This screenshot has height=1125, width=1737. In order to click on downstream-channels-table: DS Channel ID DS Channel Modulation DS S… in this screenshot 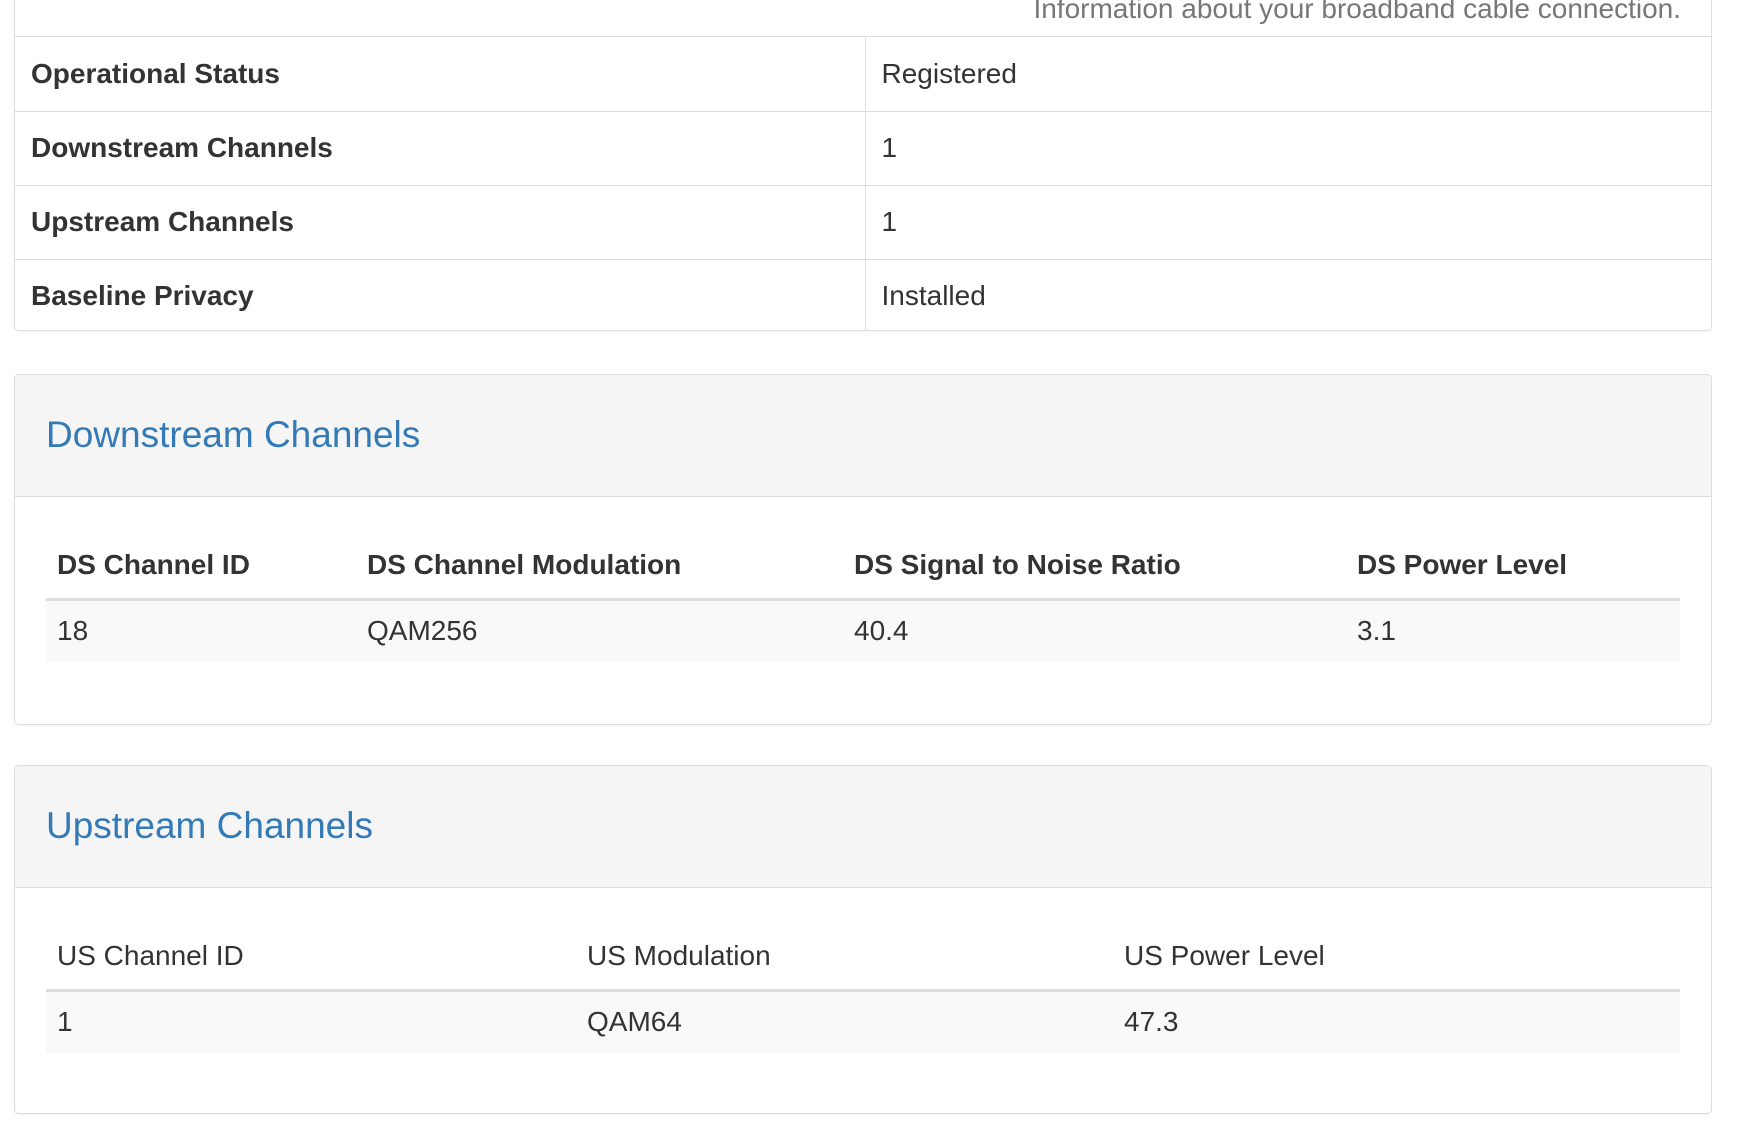, I will do `click(863, 597)`.